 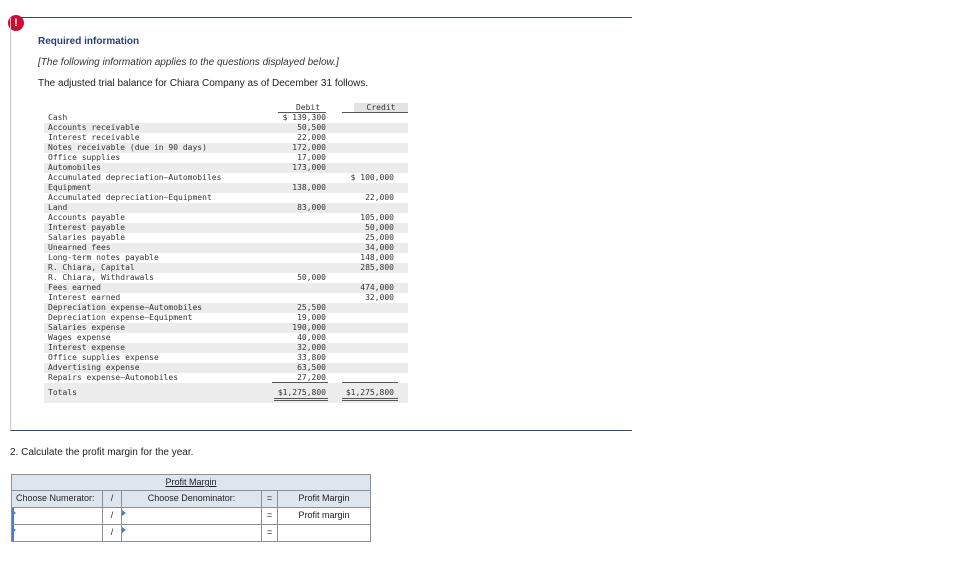 I want to click on trial-balance-row: R. Chiara, Capital 285,800, so click(x=226, y=268).